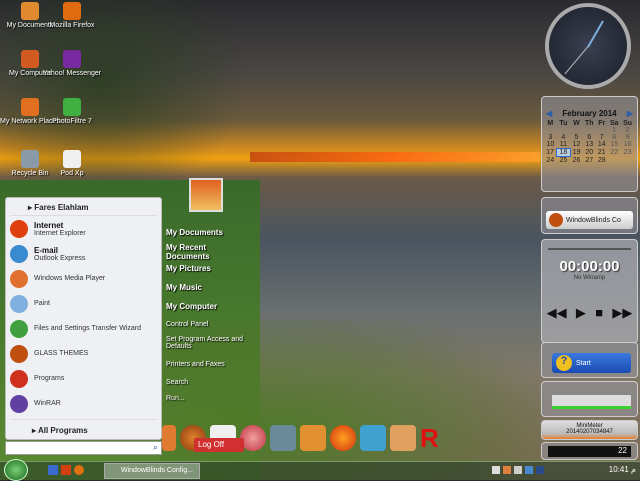 This screenshot has height=481, width=640. What do you see at coordinates (589, 145) in the screenshot?
I see `calendar-day: 13` at bounding box center [589, 145].